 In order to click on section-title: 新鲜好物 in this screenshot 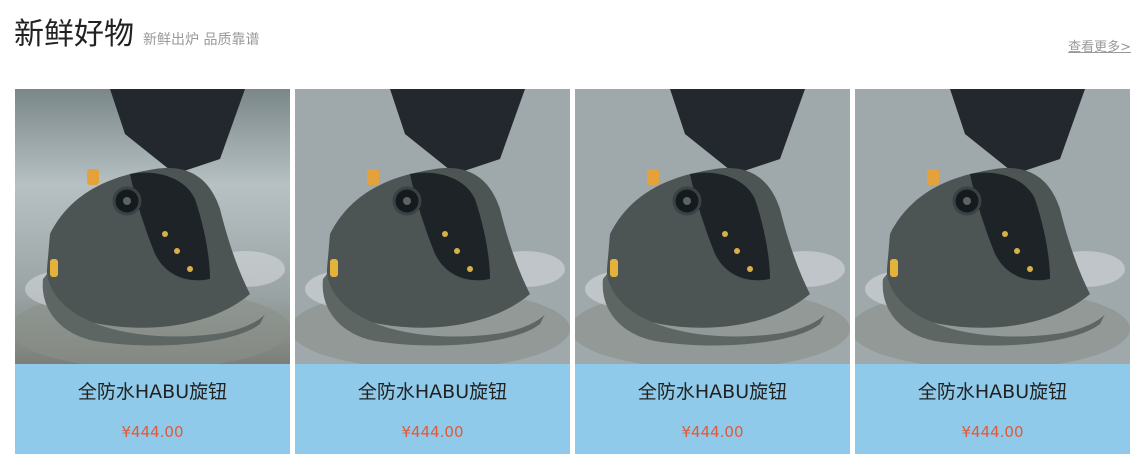, I will do `click(74, 34)`.